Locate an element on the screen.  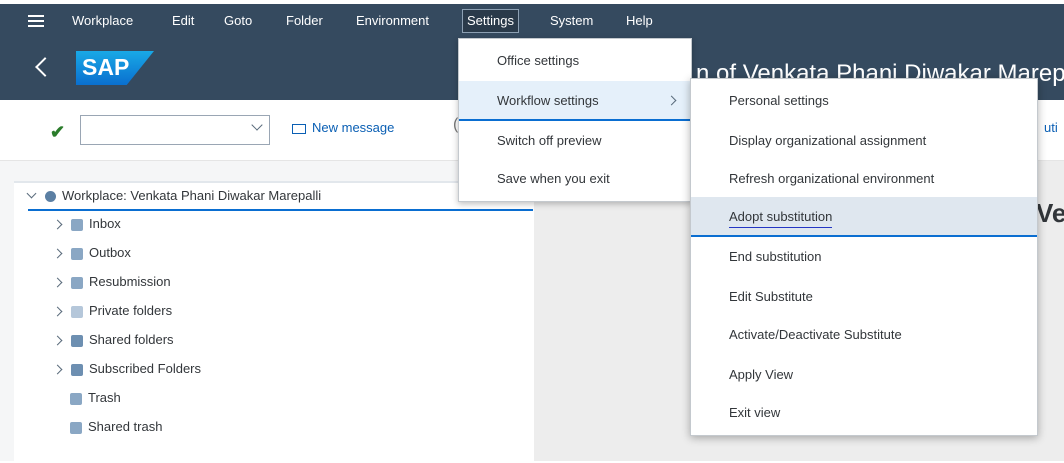
menu-goto: Goto is located at coordinates (238, 21).